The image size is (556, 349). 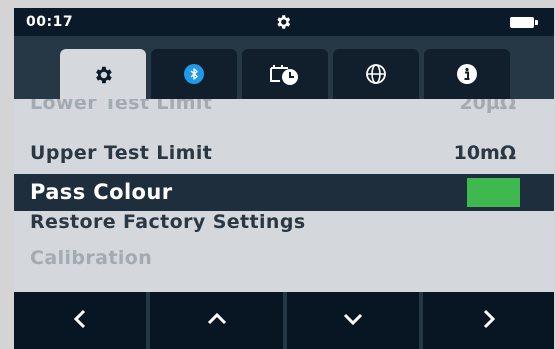 I want to click on tab-language, so click(x=376, y=74).